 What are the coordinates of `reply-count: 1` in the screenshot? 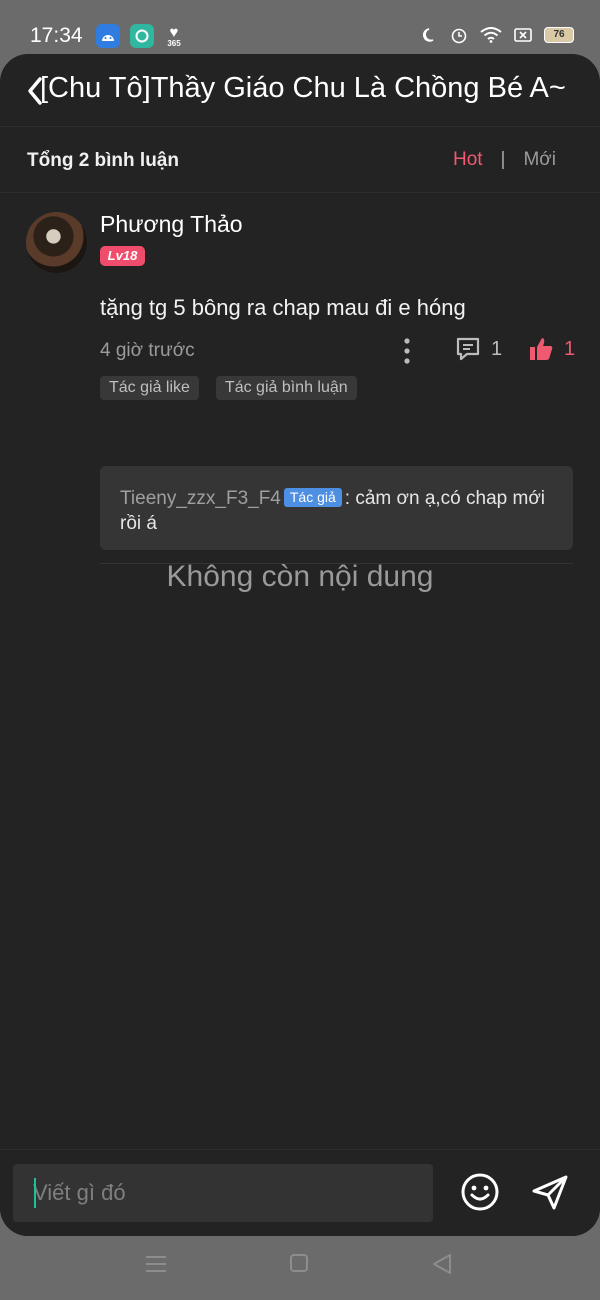 It's located at (497, 348).